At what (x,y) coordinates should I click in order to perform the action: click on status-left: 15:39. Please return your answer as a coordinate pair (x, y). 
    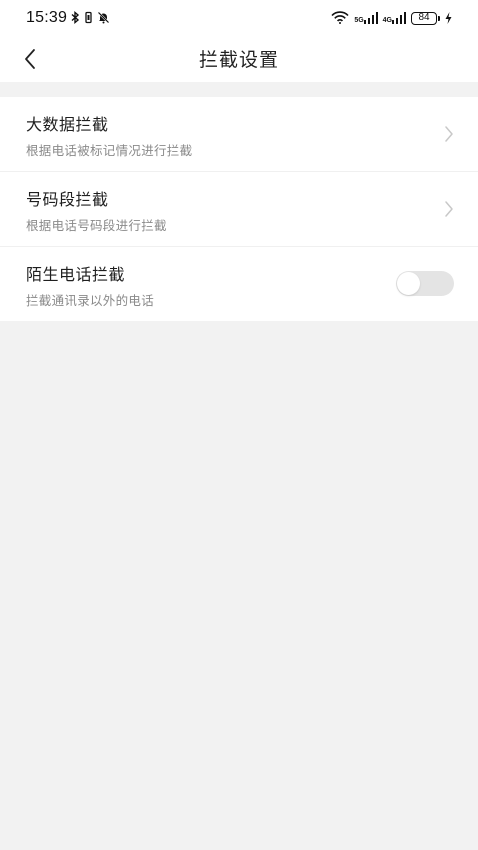
    Looking at the image, I should click on (68, 18).